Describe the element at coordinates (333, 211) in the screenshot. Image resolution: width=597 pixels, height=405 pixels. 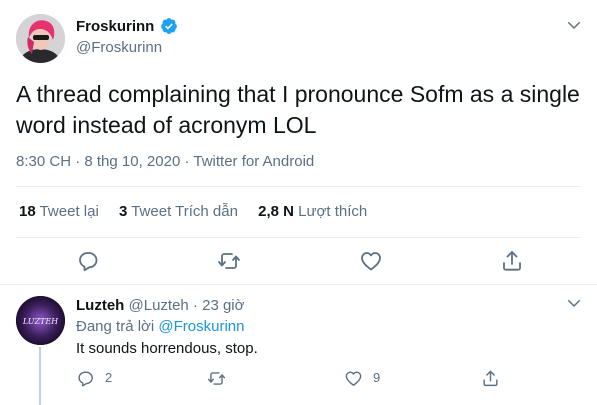
I see `likes-label: Lượt thích` at that location.